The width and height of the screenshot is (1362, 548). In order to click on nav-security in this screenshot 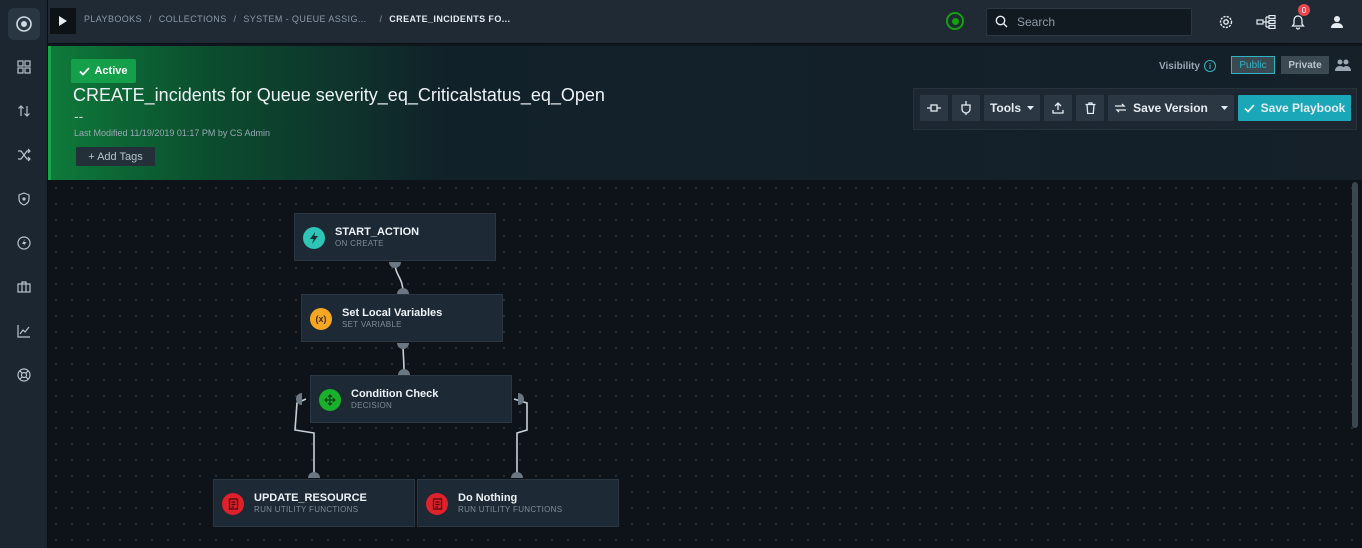, I will do `click(24, 199)`.